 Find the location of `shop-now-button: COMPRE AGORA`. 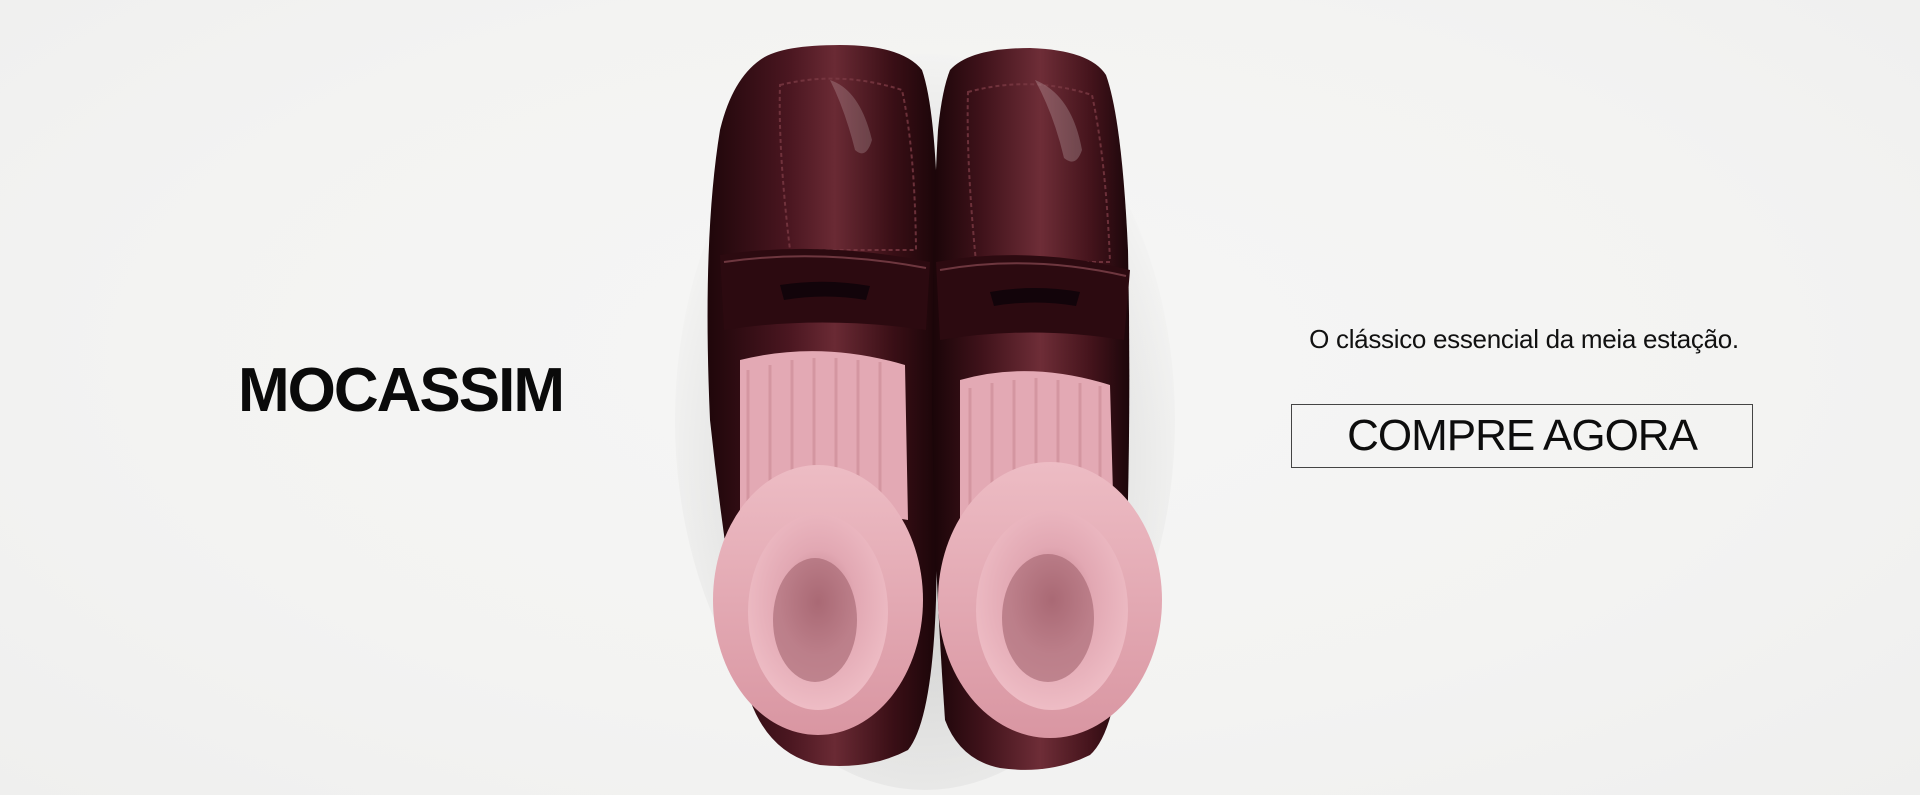

shop-now-button: COMPRE AGORA is located at coordinates (1522, 436).